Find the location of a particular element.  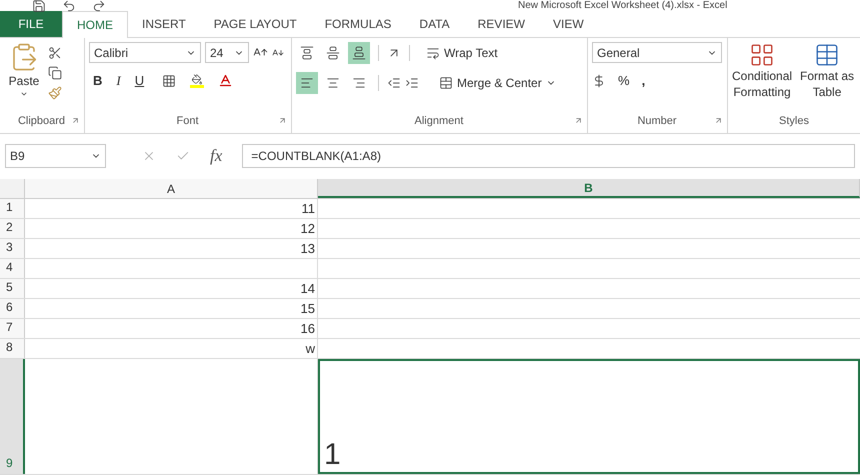

wrap-text-button: Wrap Text is located at coordinates (462, 53).